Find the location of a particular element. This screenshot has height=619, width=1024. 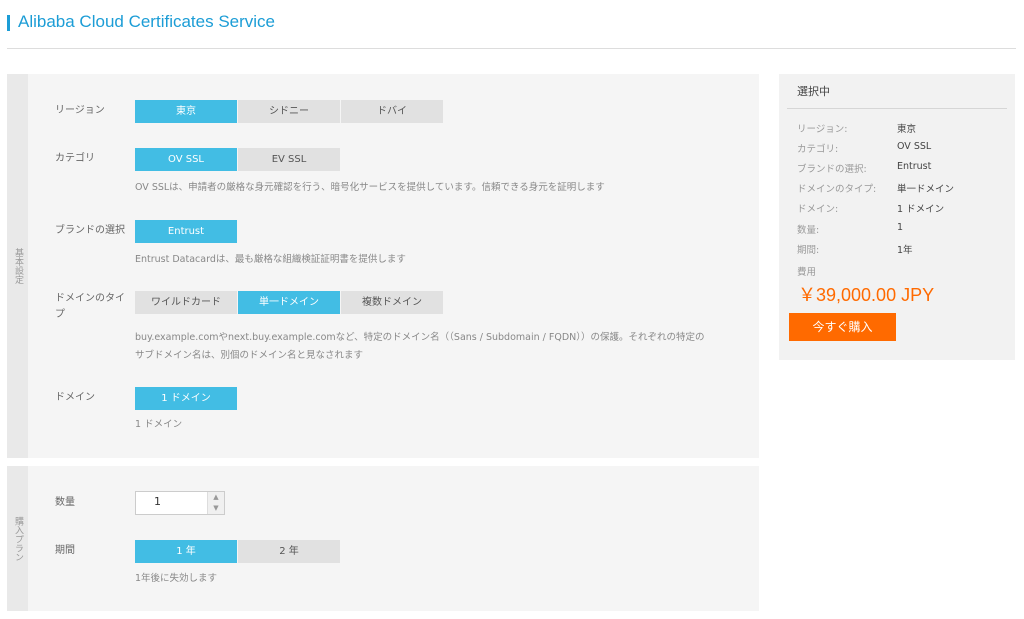

summary-title: 選択中 is located at coordinates (897, 91).